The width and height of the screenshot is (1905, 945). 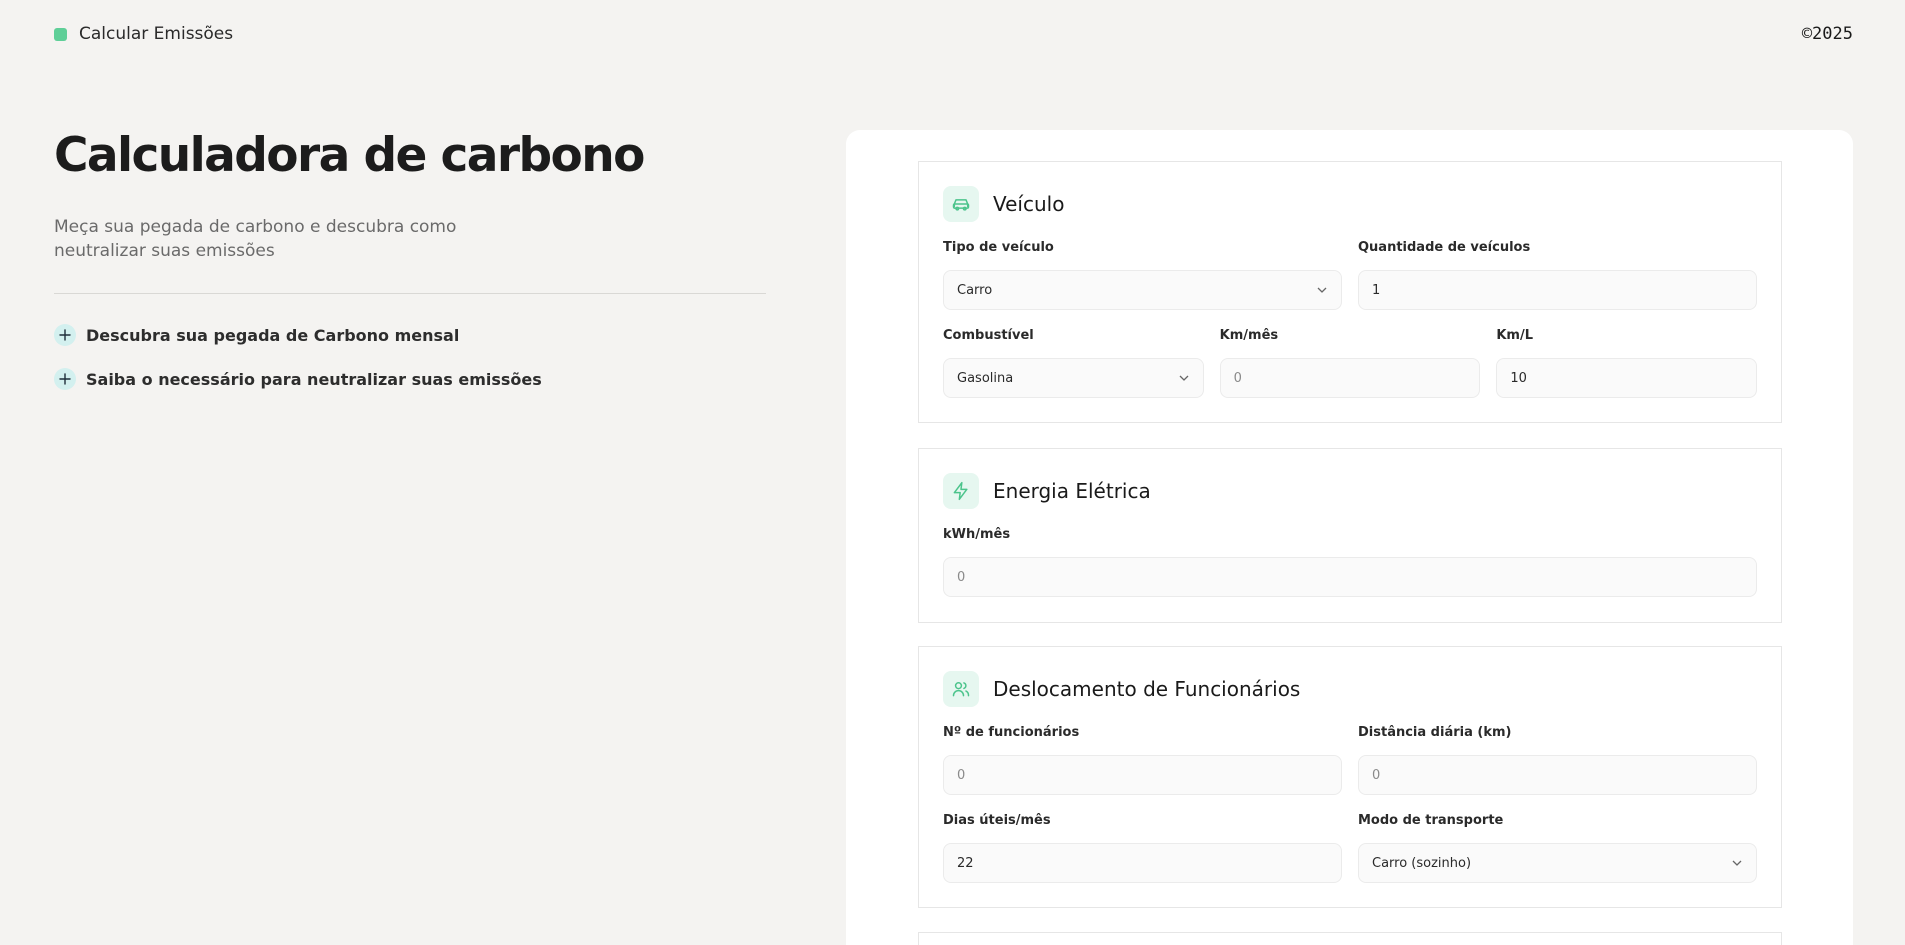 What do you see at coordinates (1557, 290) in the screenshot?
I see `vehicle-qty-input: 1` at bounding box center [1557, 290].